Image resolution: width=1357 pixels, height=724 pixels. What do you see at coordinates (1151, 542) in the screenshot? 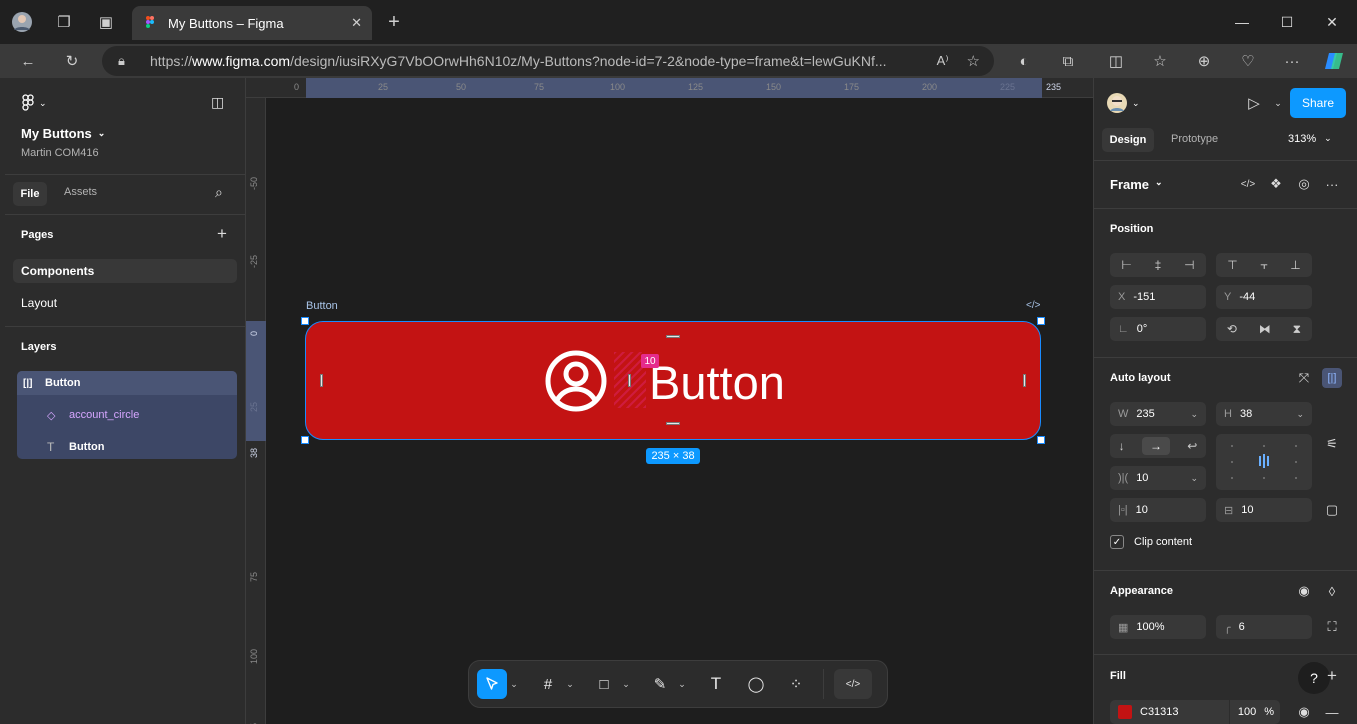
I see `clip-content-row: ✓ Clip content` at bounding box center [1151, 542].